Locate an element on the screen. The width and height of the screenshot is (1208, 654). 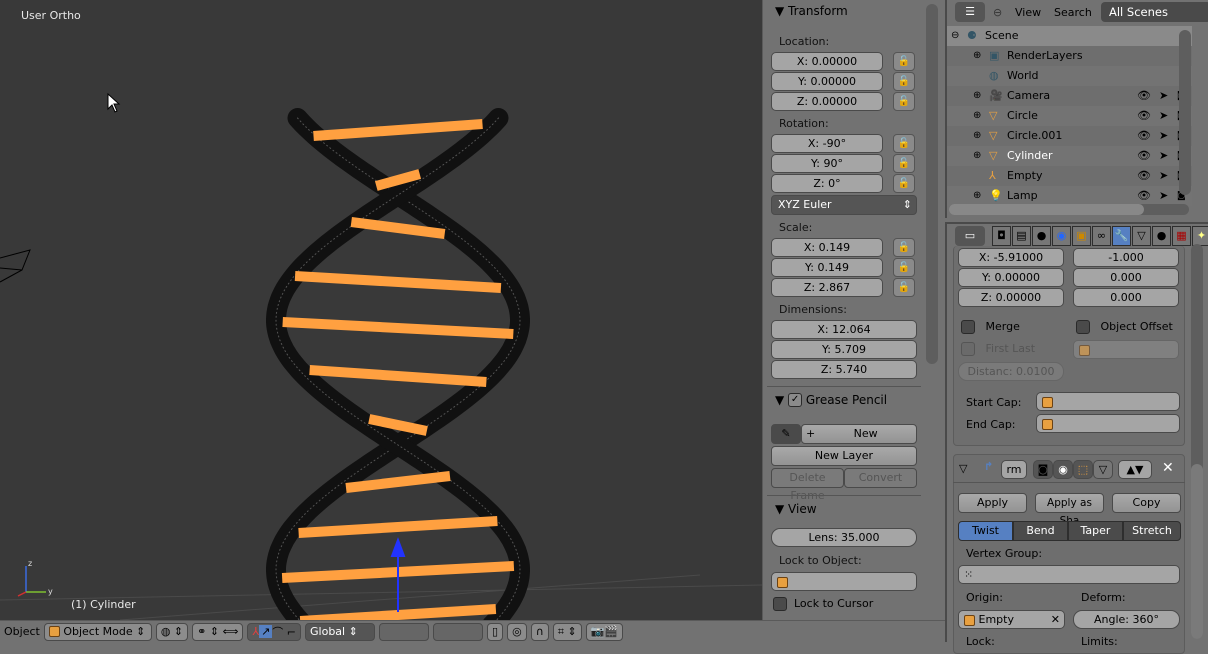
first-last-checkbox: First Last is located at coordinates (998, 349).